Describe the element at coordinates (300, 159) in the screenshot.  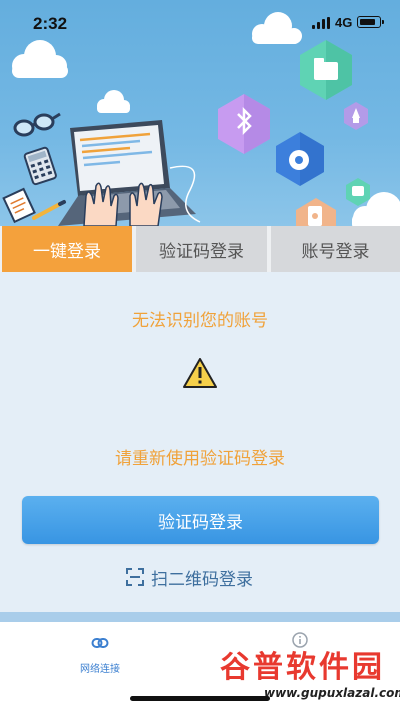
I see `disc-hex-icon` at that location.